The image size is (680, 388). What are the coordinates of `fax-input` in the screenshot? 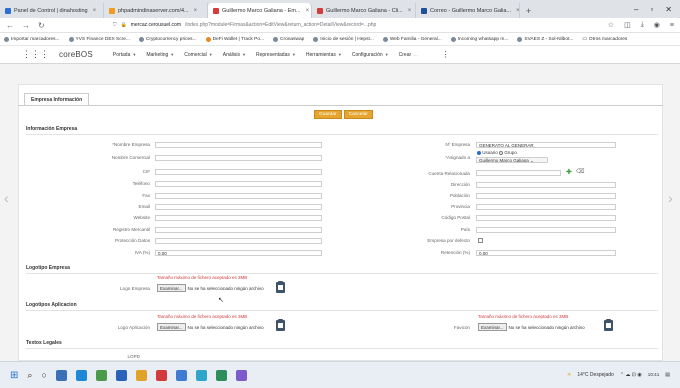 It's located at (238, 196).